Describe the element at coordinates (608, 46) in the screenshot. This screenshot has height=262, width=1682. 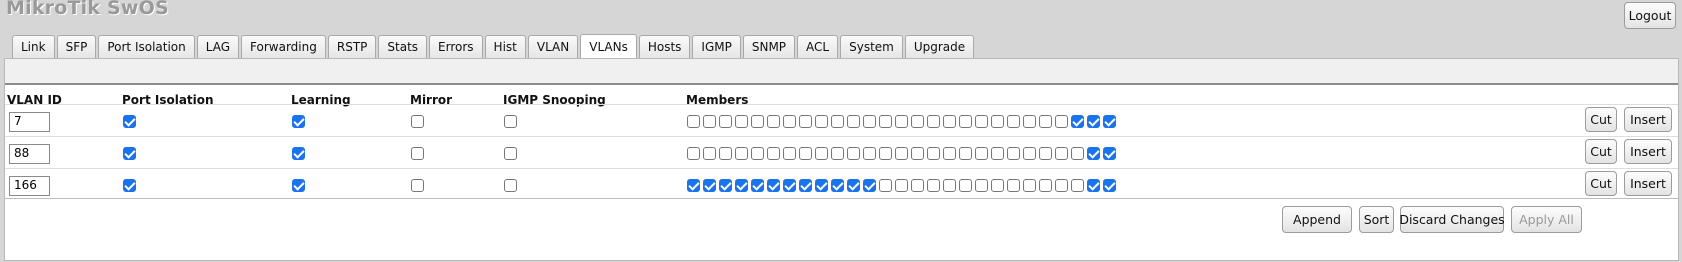
I see `tab-vlans: VLANs` at that location.